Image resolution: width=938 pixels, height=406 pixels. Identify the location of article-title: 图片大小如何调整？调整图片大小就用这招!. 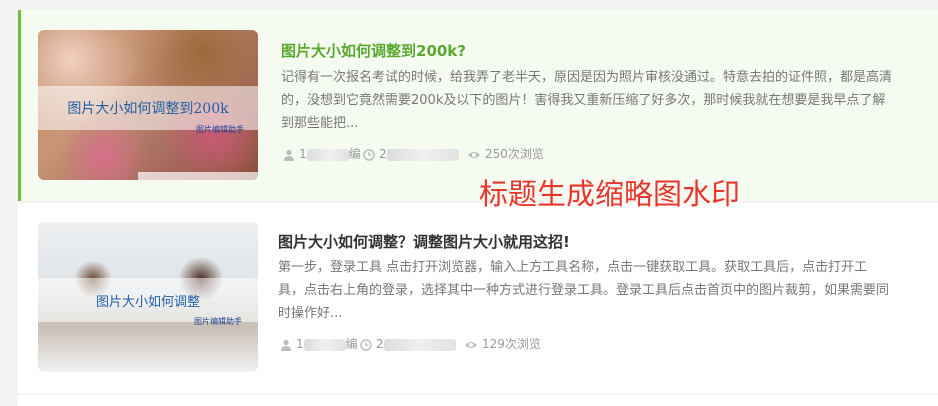
(424, 241).